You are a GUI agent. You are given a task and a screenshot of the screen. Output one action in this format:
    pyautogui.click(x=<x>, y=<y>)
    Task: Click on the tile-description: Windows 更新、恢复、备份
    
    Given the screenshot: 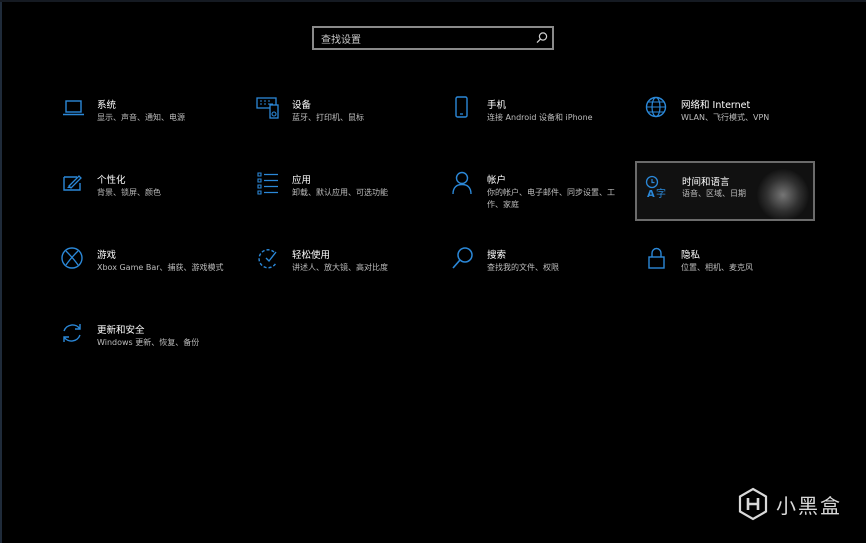 What is the action you would take?
    pyautogui.click(x=148, y=342)
    